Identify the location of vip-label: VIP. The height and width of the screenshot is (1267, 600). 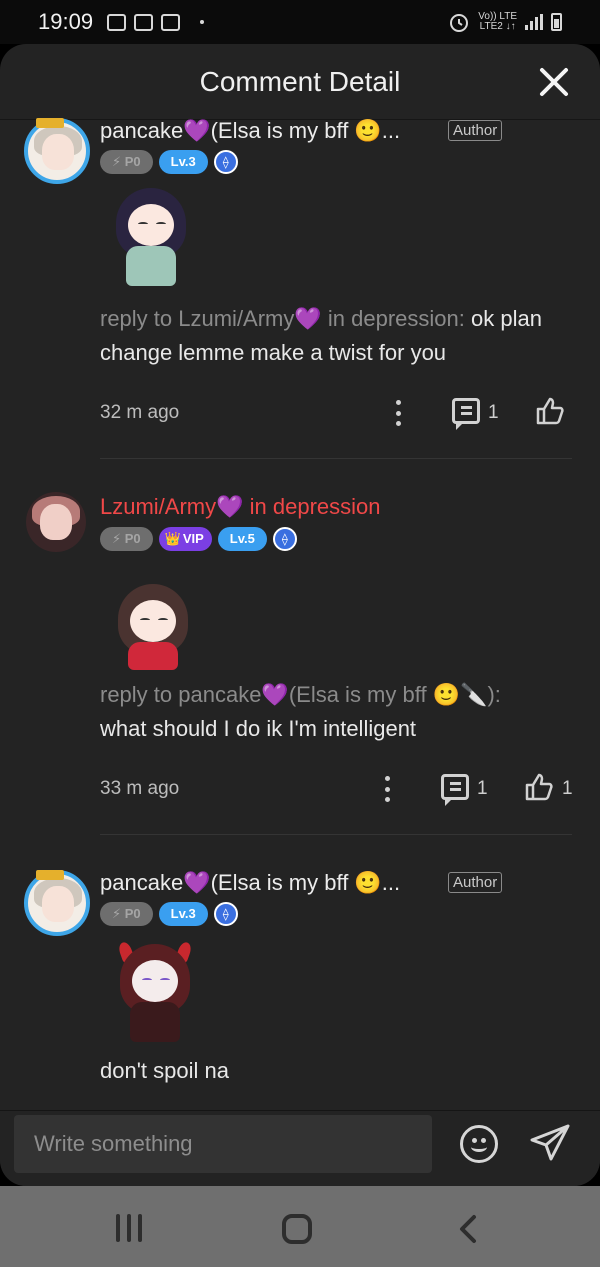
(193, 538).